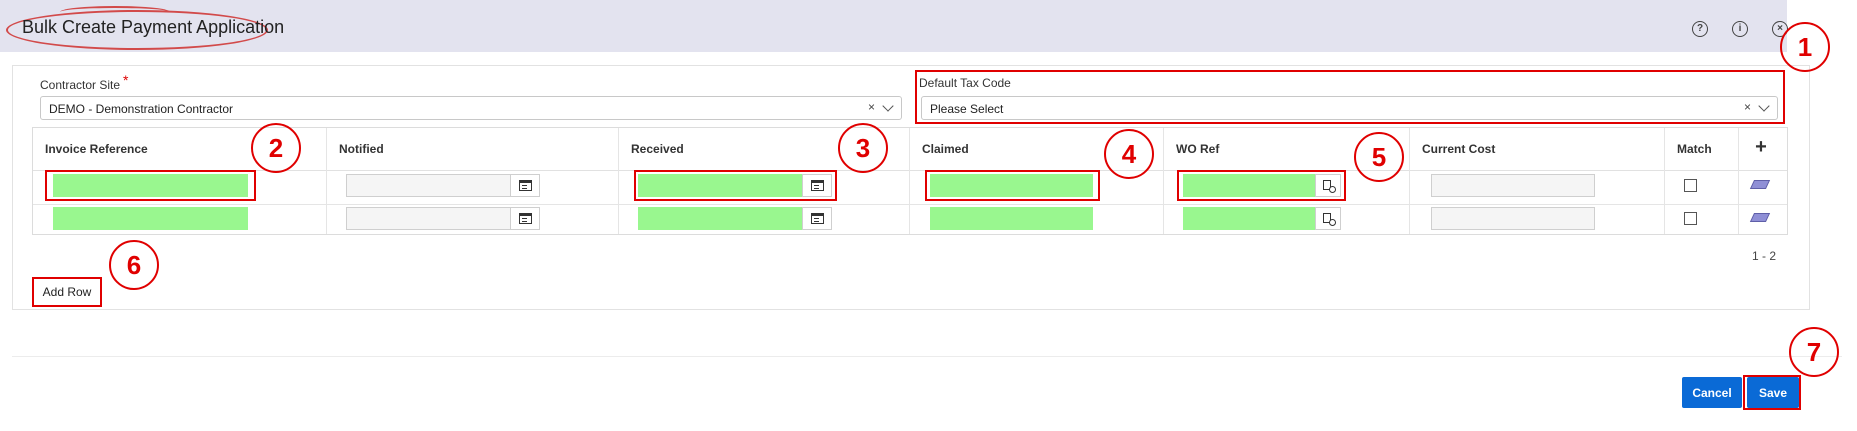 Image resolution: width=1857 pixels, height=431 pixels. What do you see at coordinates (141, 109) in the screenshot?
I see `contractor-site-value: DEMO - Demonstration Contractor` at bounding box center [141, 109].